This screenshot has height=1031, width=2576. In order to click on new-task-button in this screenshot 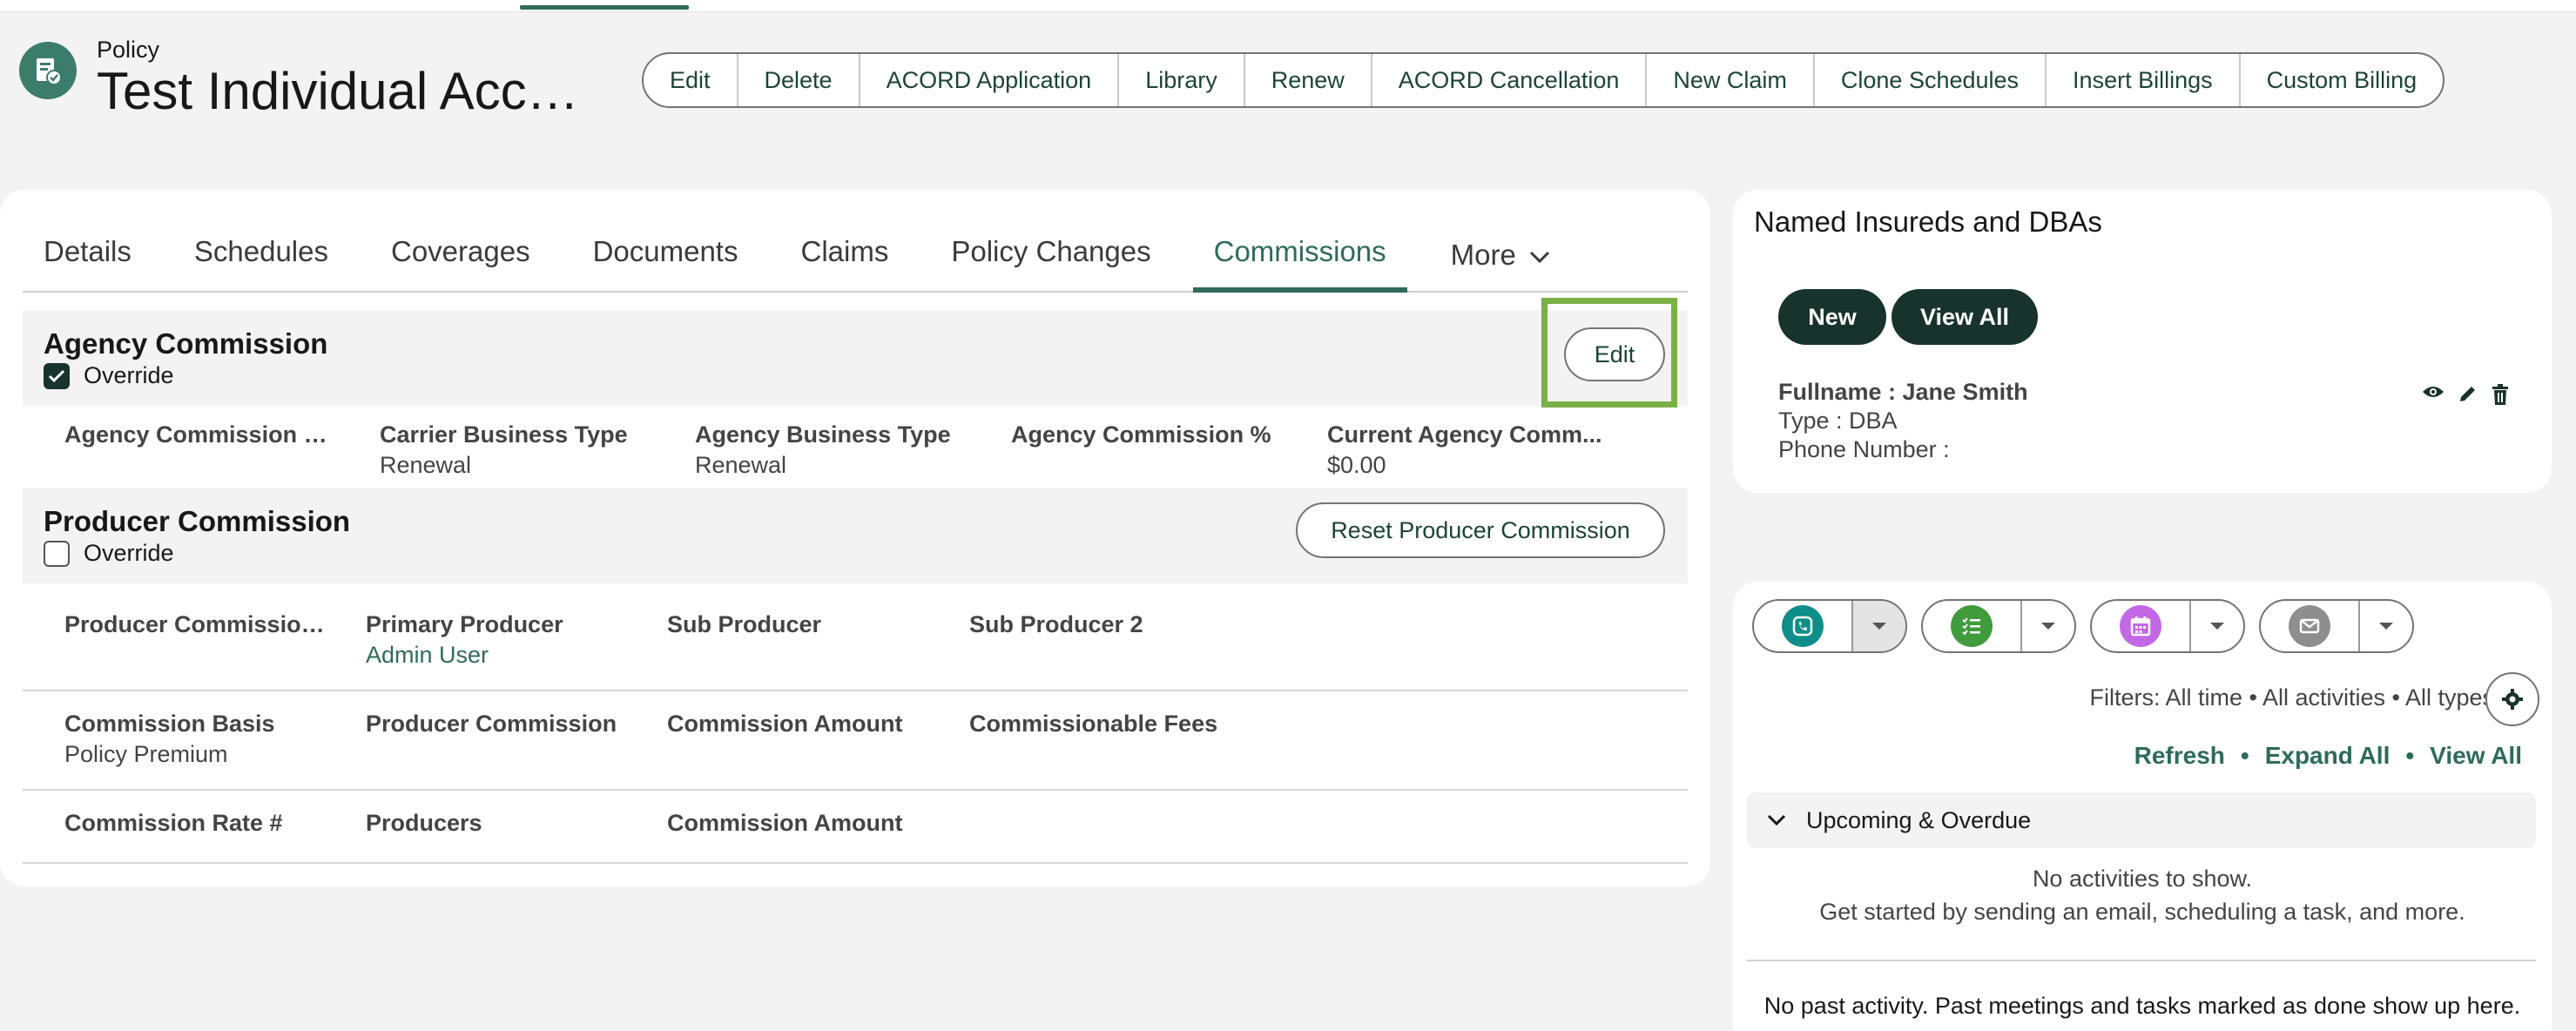, I will do `click(1972, 626)`.